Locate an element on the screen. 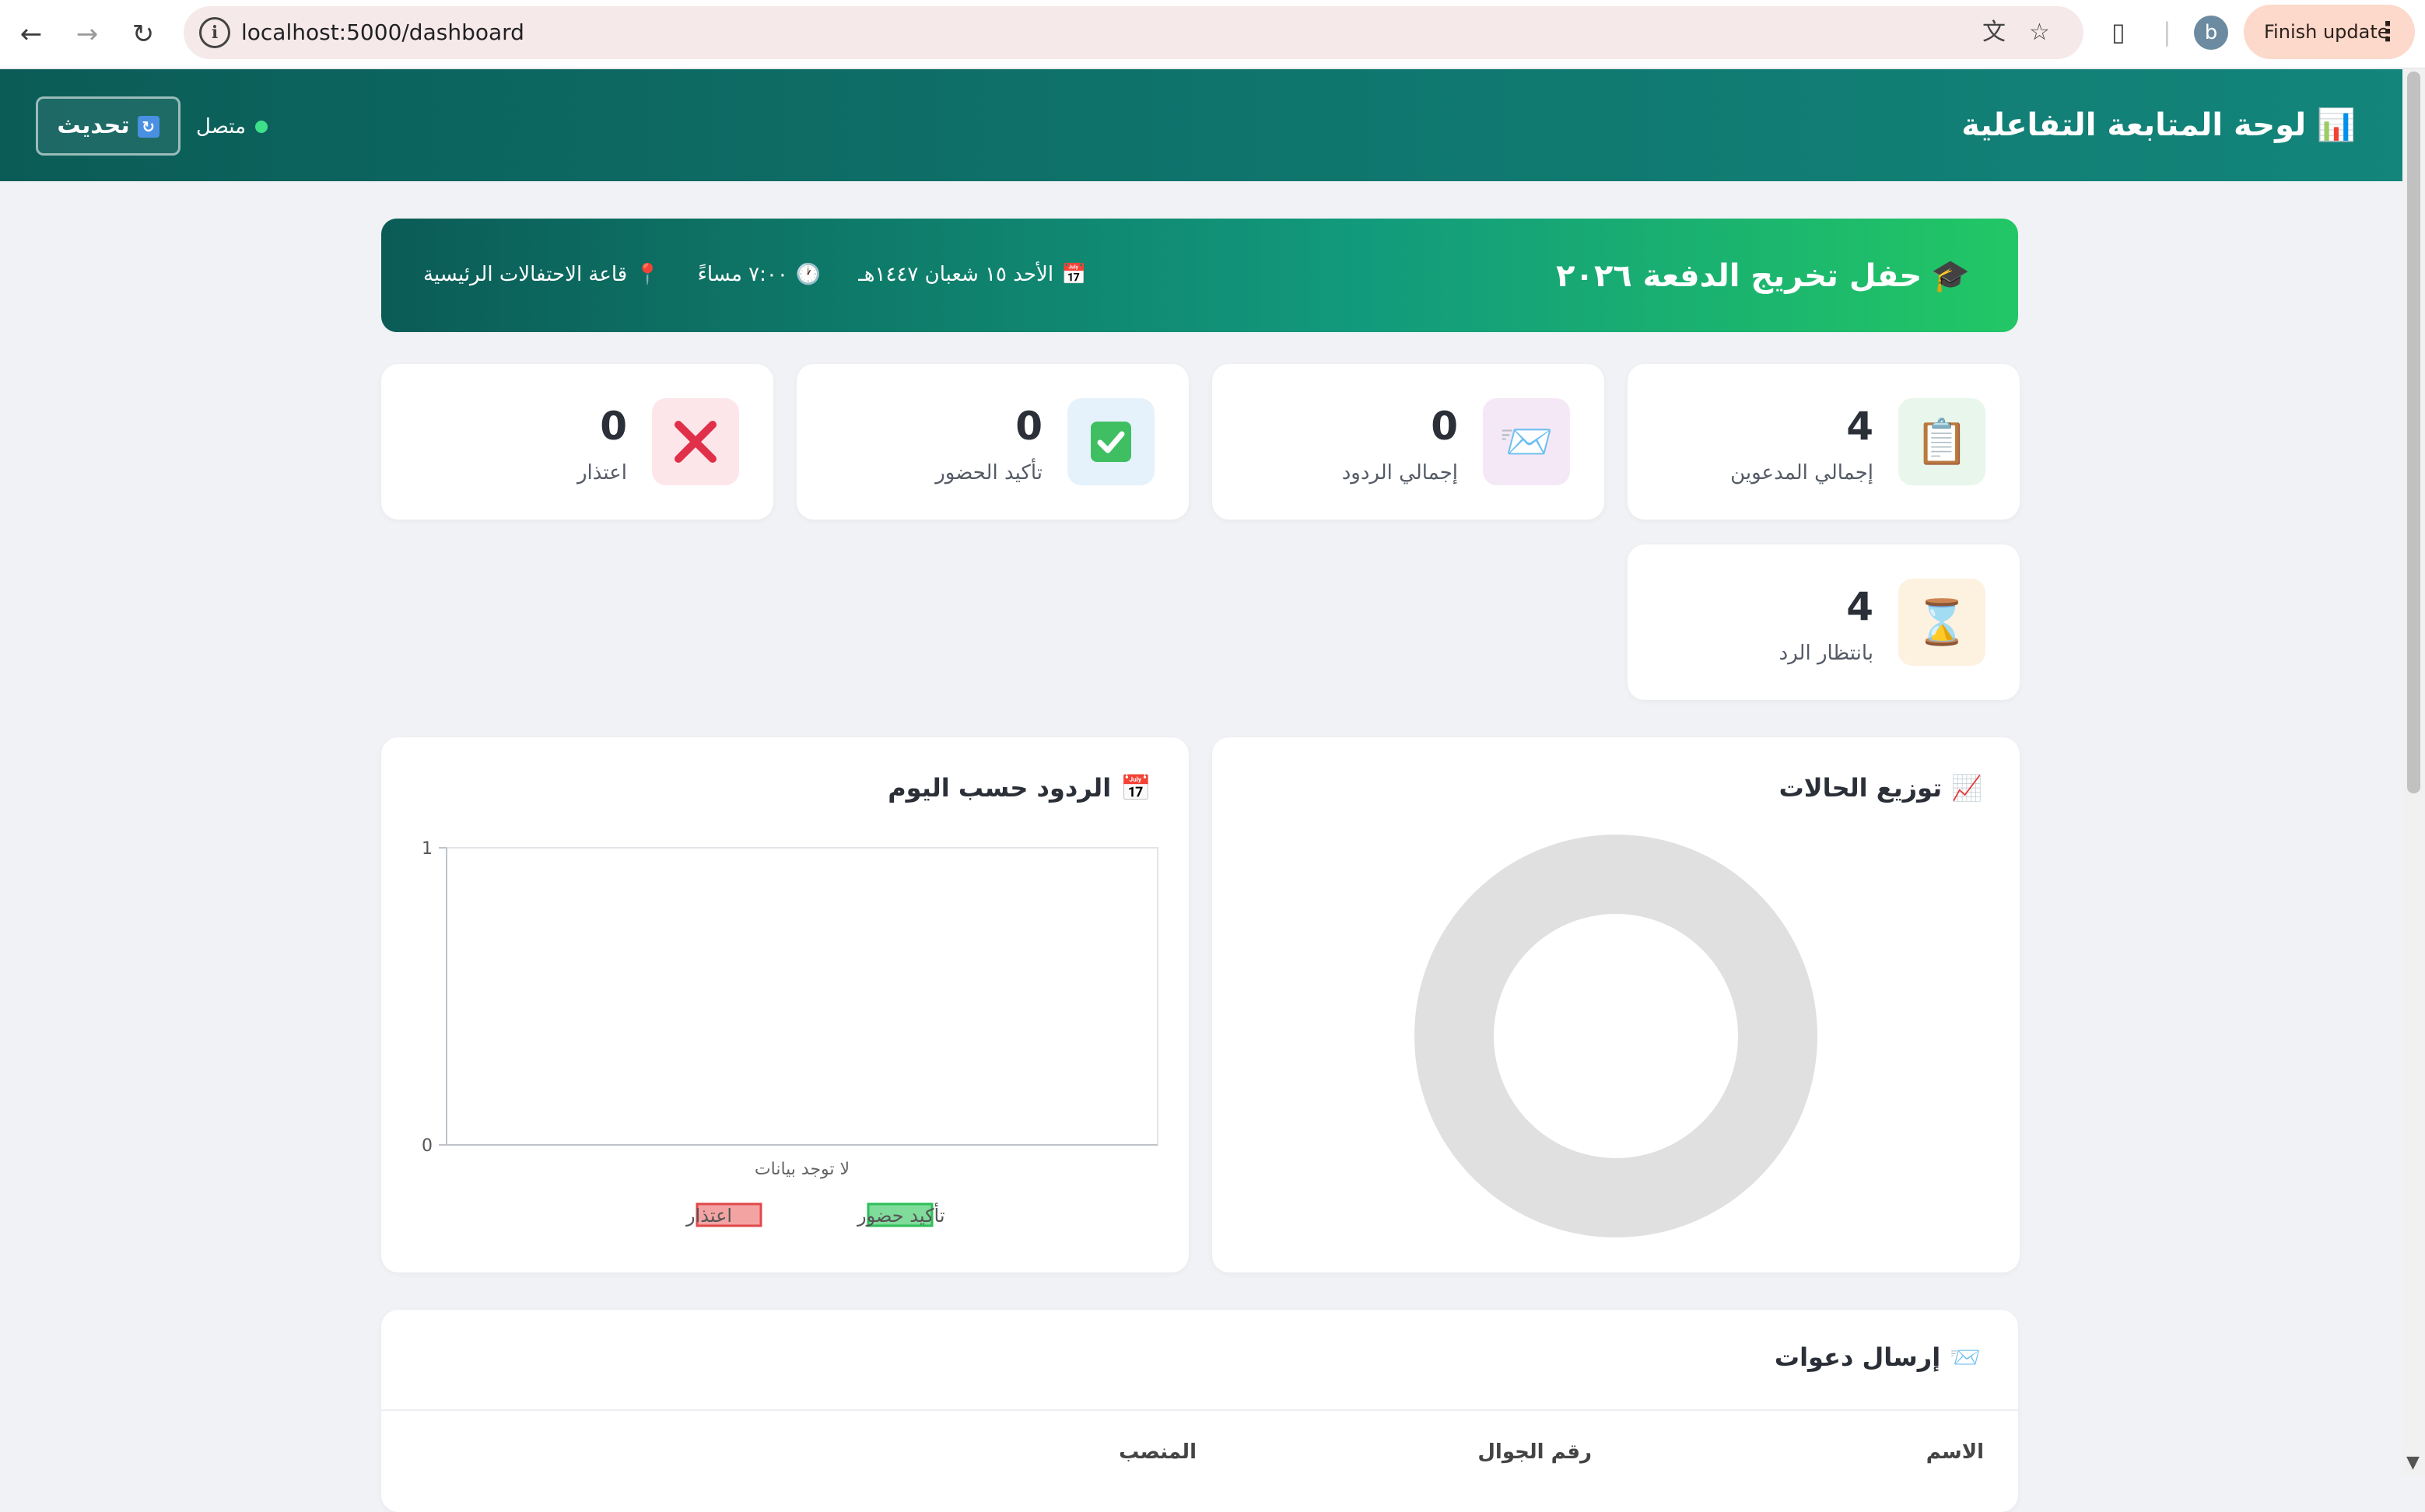 The width and height of the screenshot is (2425, 1512). extensions-icon: ▯ is located at coordinates (2118, 32).